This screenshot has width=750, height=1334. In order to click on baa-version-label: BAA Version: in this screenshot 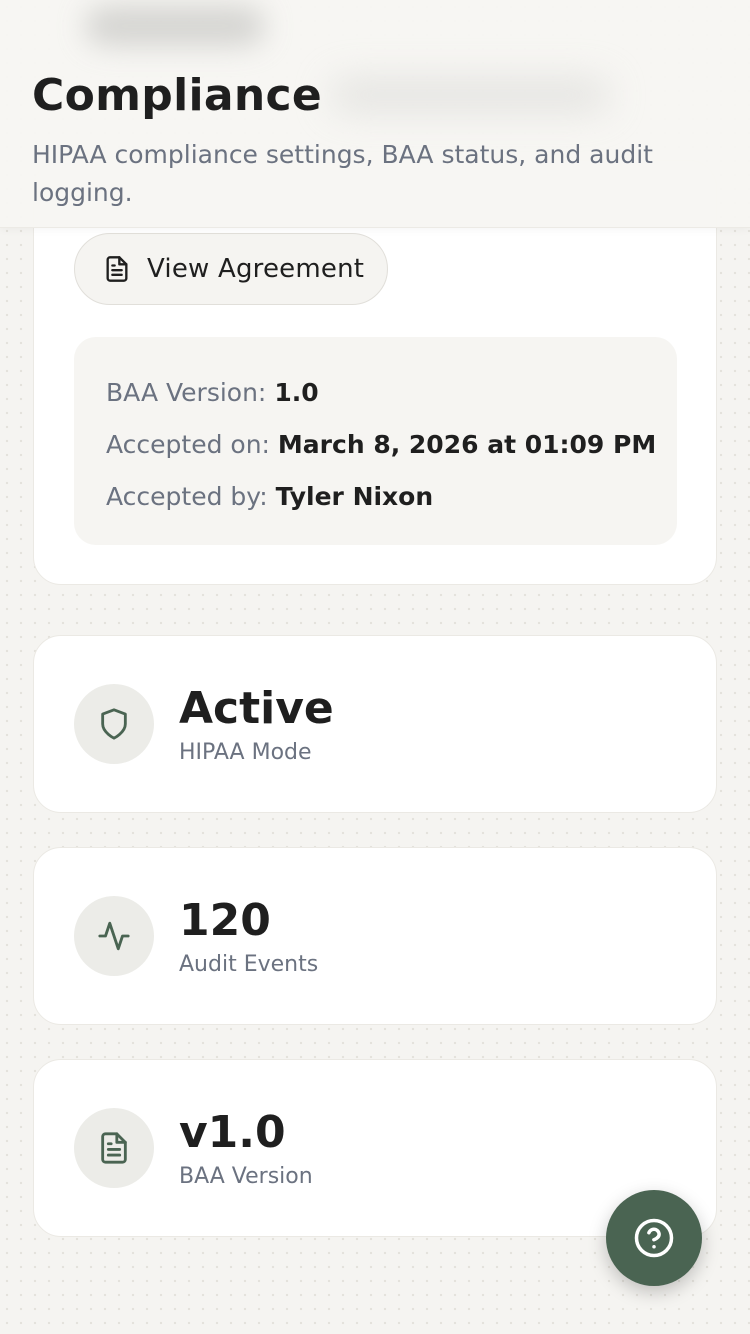, I will do `click(186, 392)`.